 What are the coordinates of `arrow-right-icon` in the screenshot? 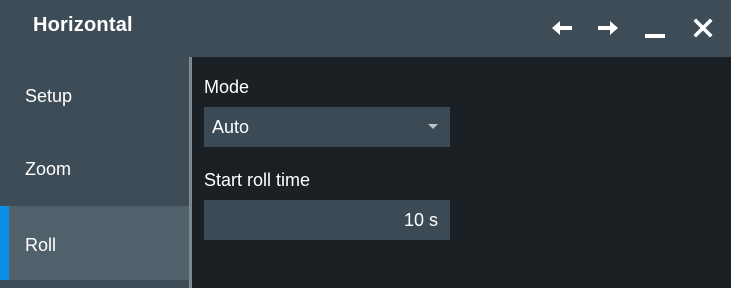 It's located at (608, 28).